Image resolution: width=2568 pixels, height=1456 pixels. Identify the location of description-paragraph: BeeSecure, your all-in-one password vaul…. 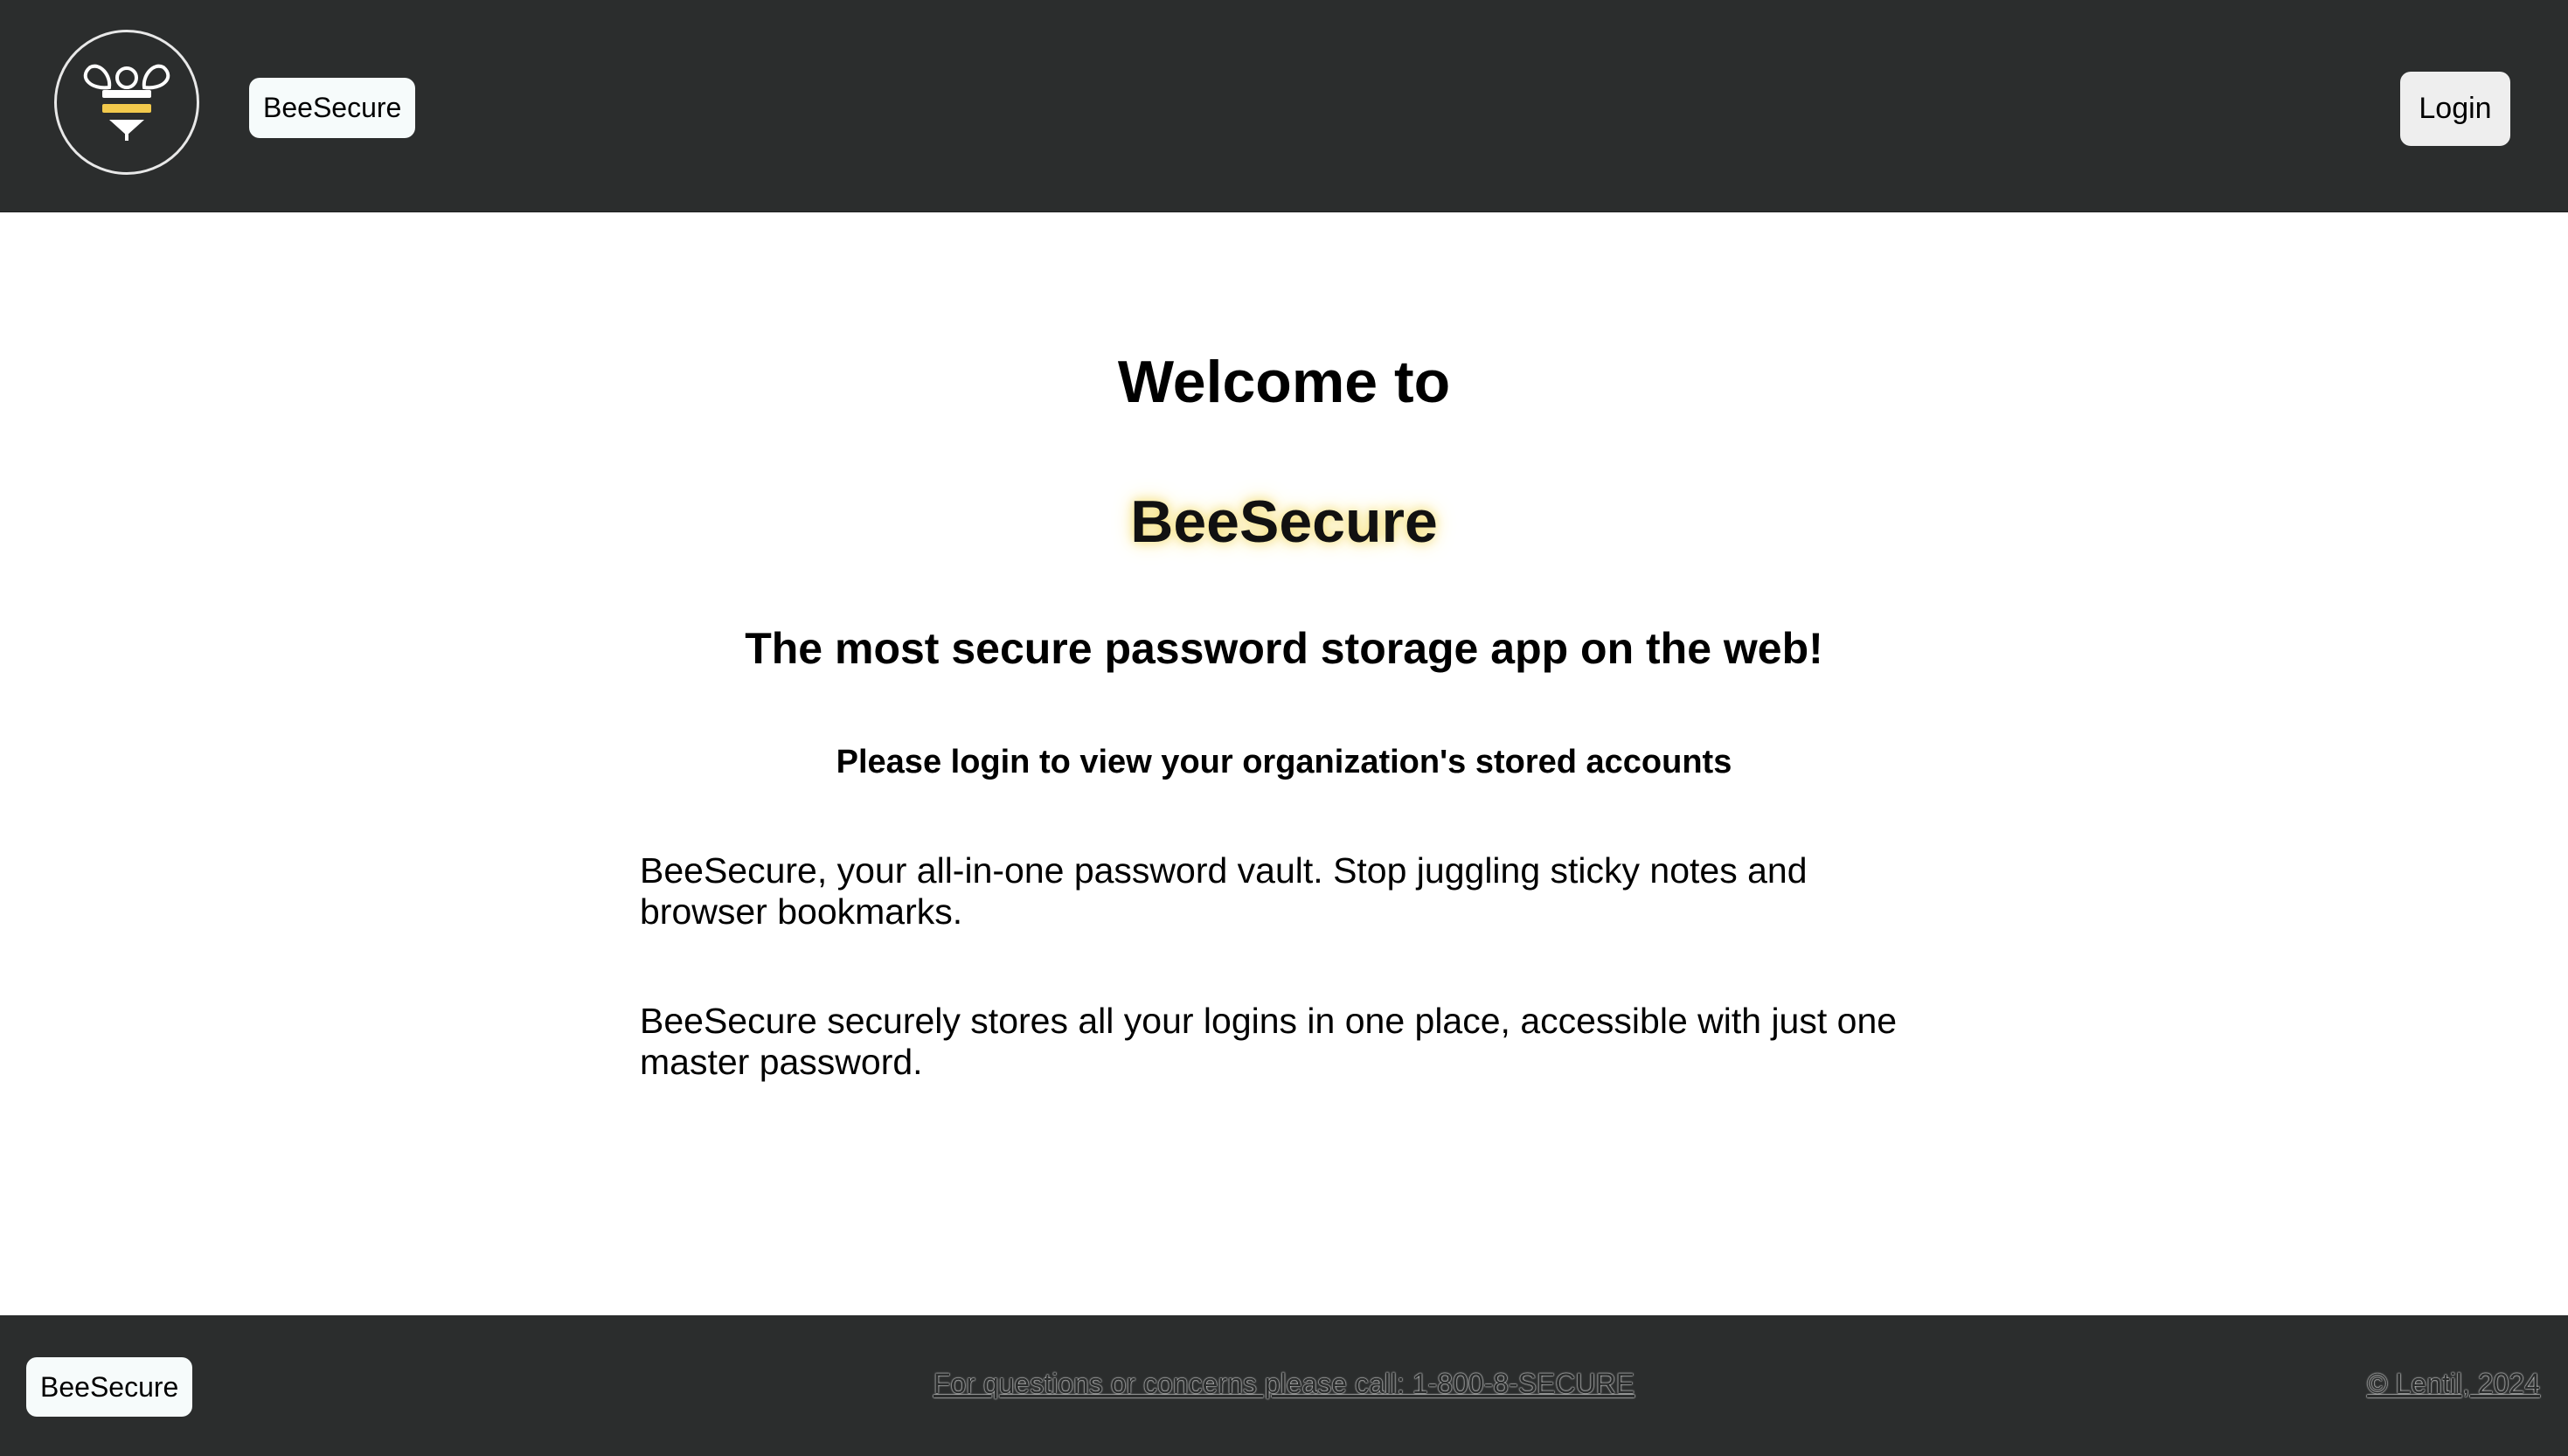
(1224, 891).